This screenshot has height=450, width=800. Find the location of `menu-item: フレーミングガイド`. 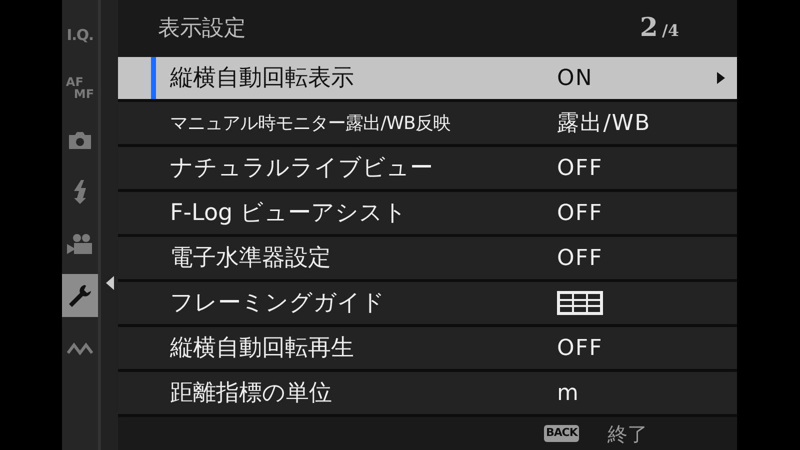

menu-item: フレーミングガイド is located at coordinates (427, 304).